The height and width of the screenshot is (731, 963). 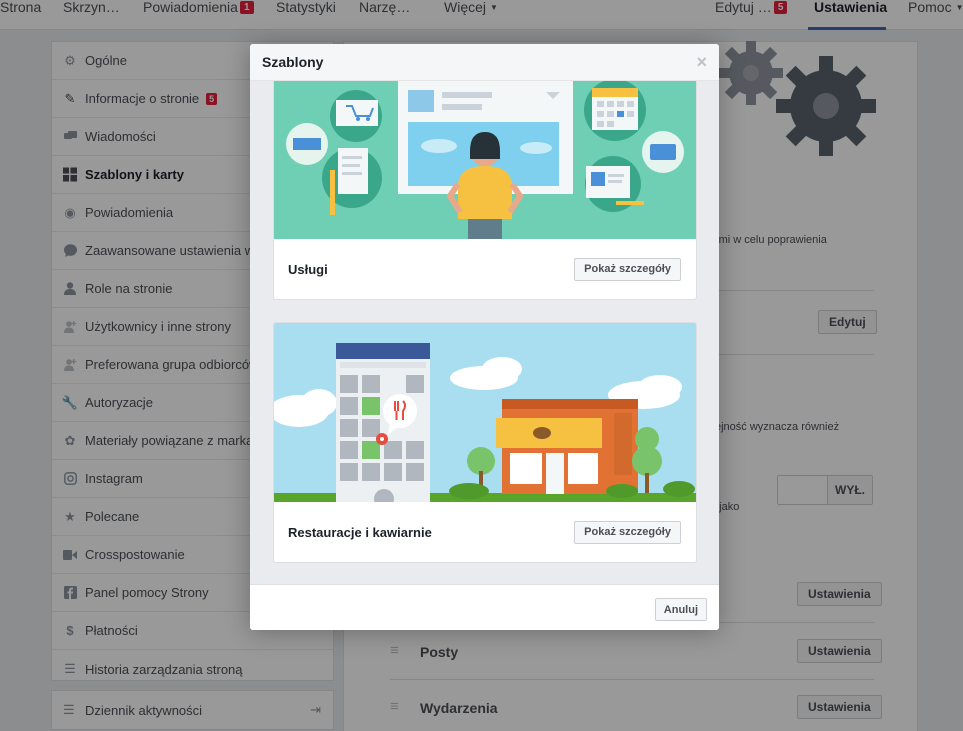 What do you see at coordinates (485, 532) in the screenshot?
I see `card-footer: Restauracje i kawiarnie Pokaż szczegóły` at bounding box center [485, 532].